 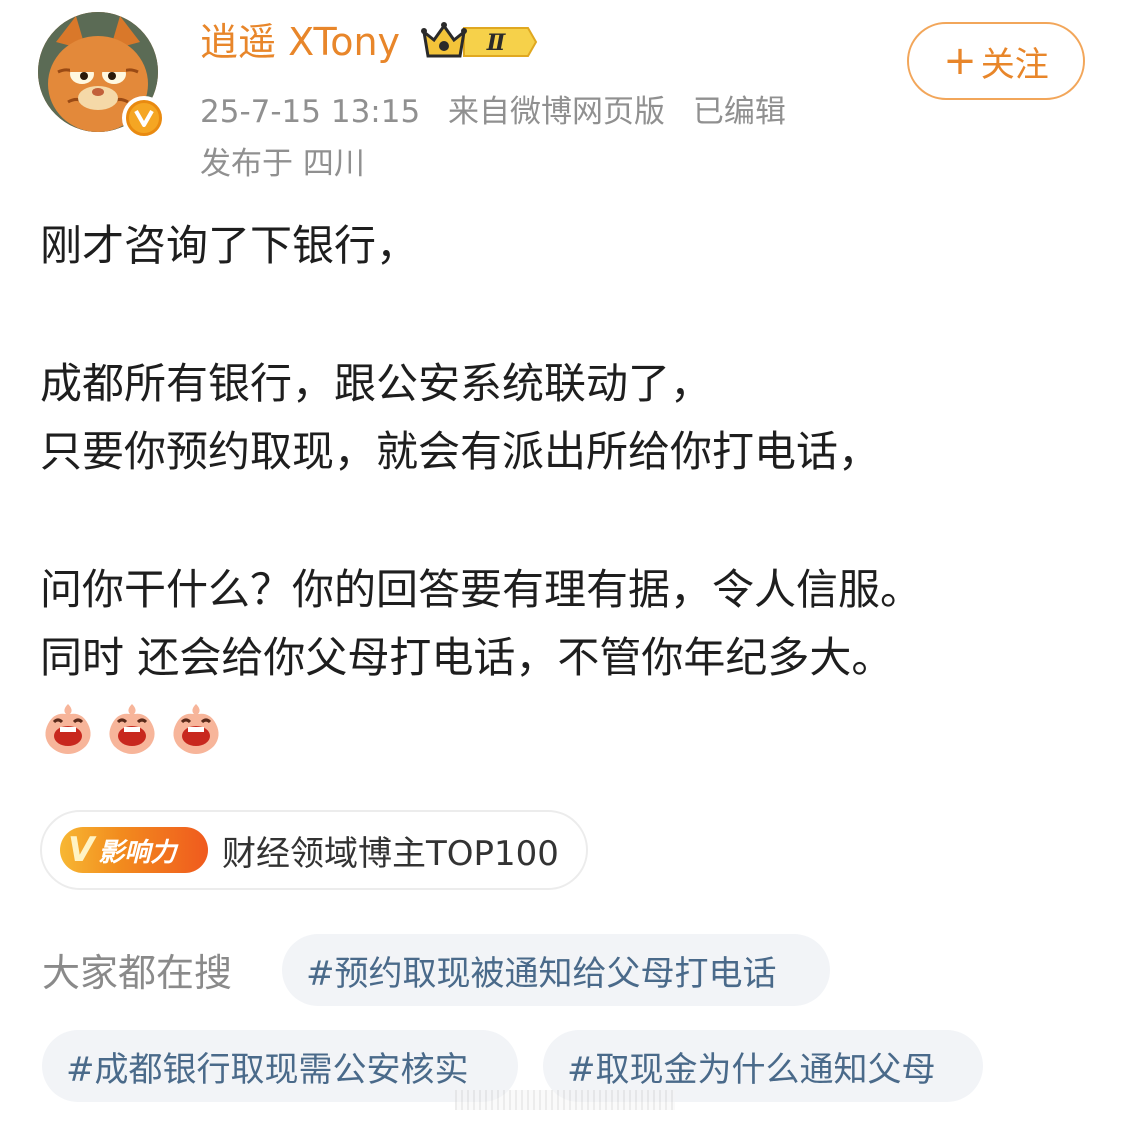 I want to click on influence-logo-text: 影响力, so click(x=137, y=852).